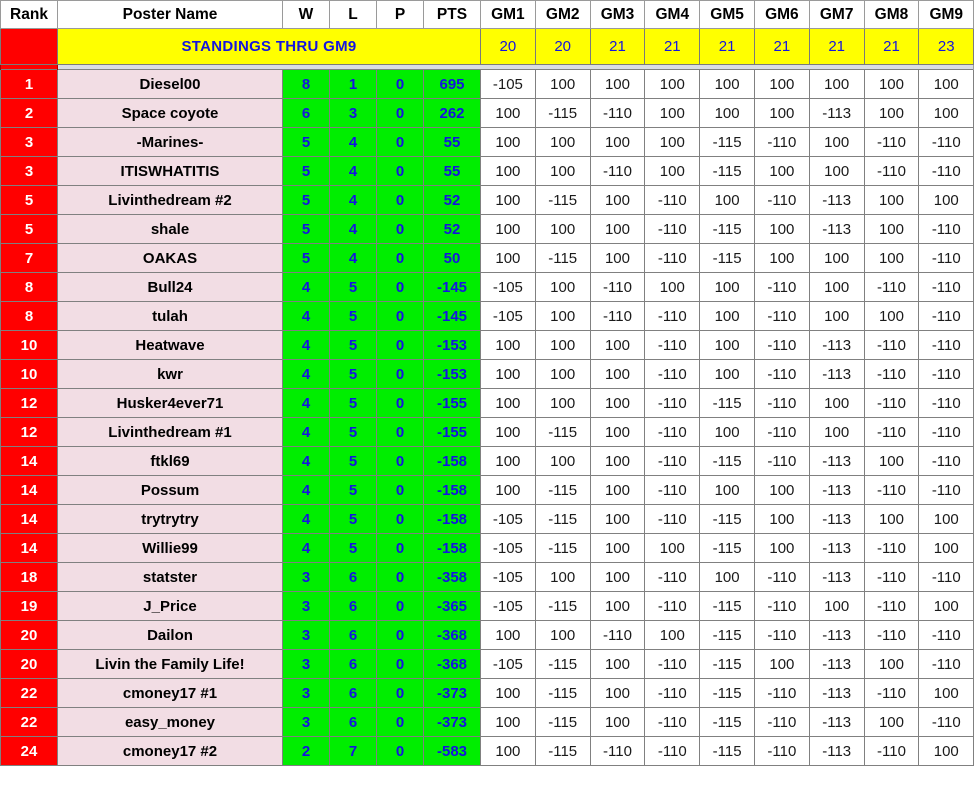 The image size is (974, 797). What do you see at coordinates (170, 229) in the screenshot?
I see `row-poster-name: shale` at bounding box center [170, 229].